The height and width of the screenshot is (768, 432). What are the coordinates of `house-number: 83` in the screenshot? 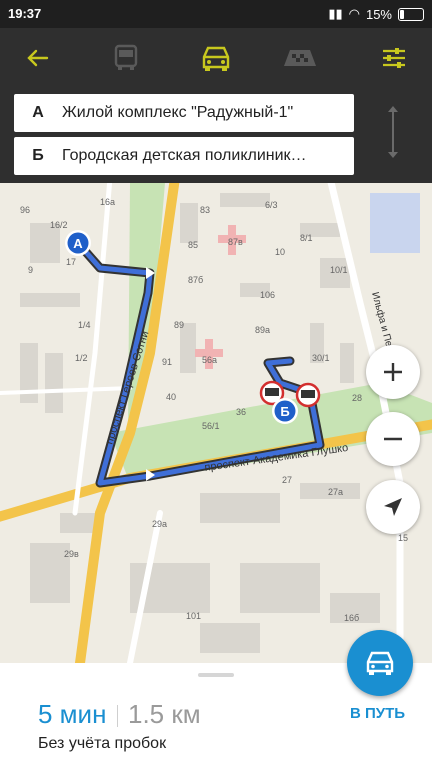 It's located at (205, 210).